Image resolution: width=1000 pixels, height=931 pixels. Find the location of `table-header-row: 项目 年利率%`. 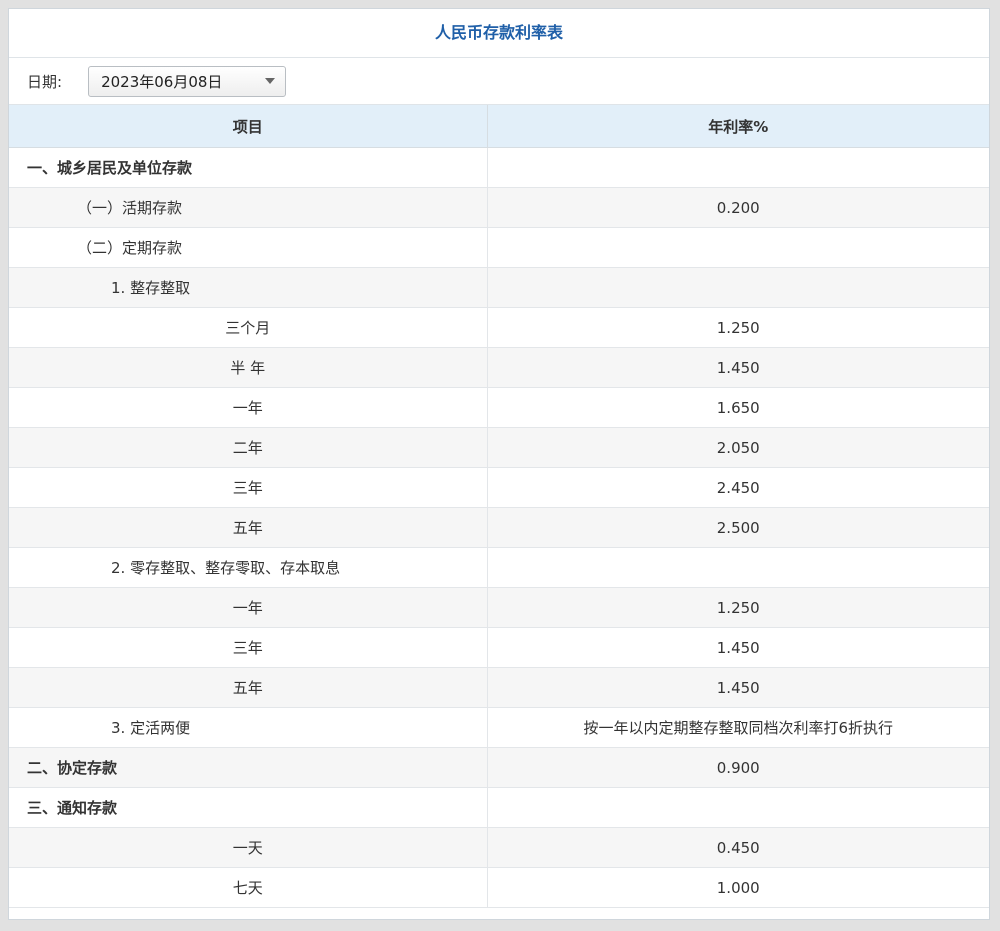

table-header-row: 项目 年利率% is located at coordinates (499, 126).